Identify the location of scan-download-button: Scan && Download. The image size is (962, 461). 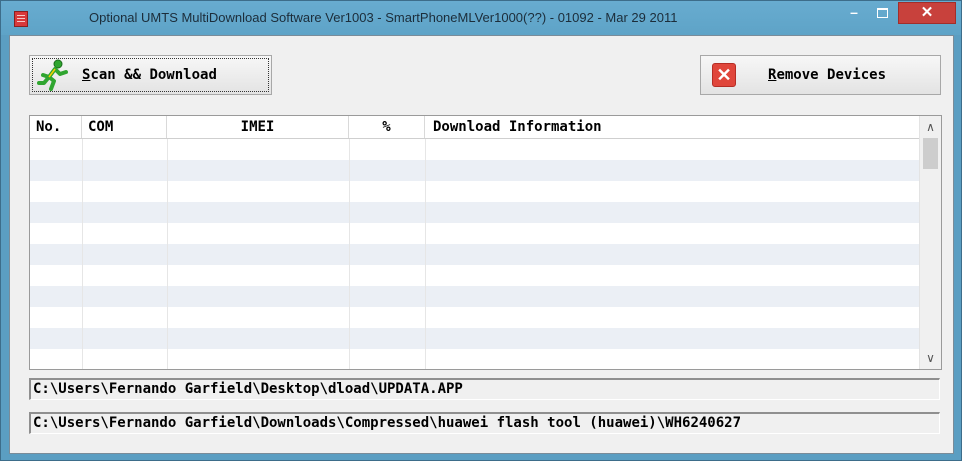
(150, 75).